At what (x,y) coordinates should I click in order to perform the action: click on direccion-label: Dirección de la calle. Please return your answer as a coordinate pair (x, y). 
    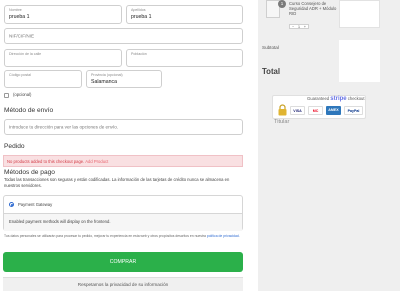
    Looking at the image, I should click on (25, 54).